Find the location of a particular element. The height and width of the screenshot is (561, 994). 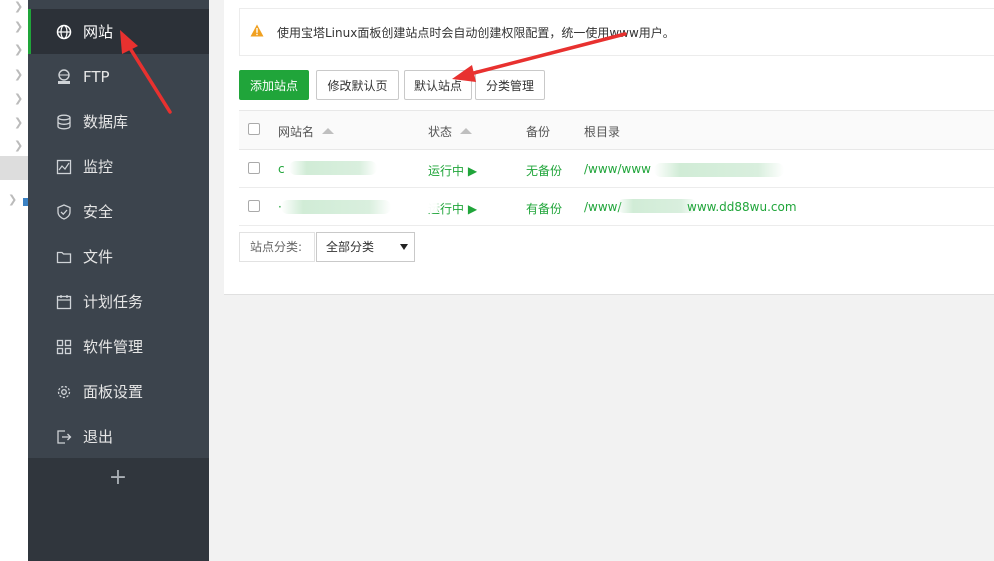

site-status: 运行中 ▶ is located at coordinates (452, 170).